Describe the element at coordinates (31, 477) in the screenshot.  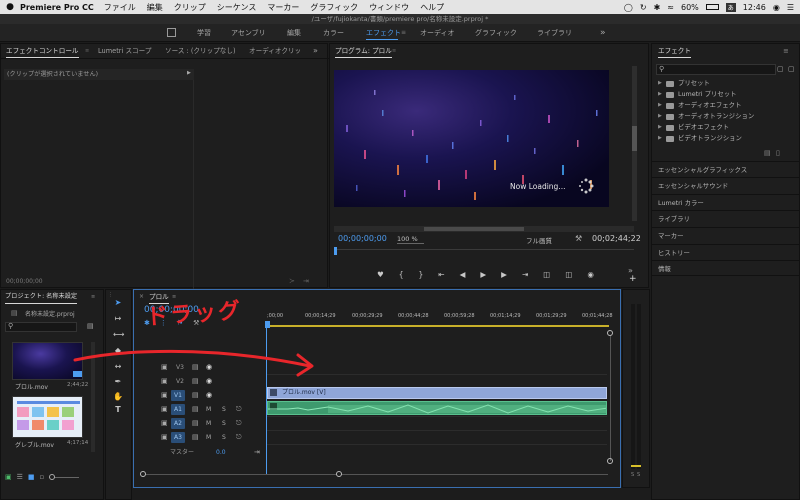
I see `icon-view-icon: ■` at that location.